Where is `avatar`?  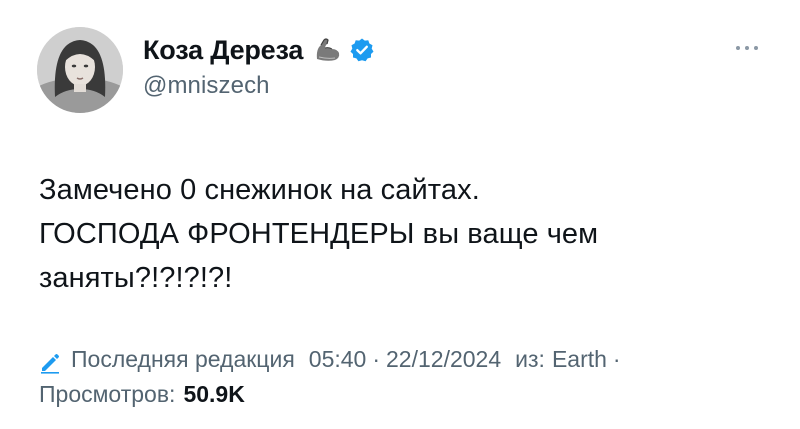 avatar is located at coordinates (80, 70).